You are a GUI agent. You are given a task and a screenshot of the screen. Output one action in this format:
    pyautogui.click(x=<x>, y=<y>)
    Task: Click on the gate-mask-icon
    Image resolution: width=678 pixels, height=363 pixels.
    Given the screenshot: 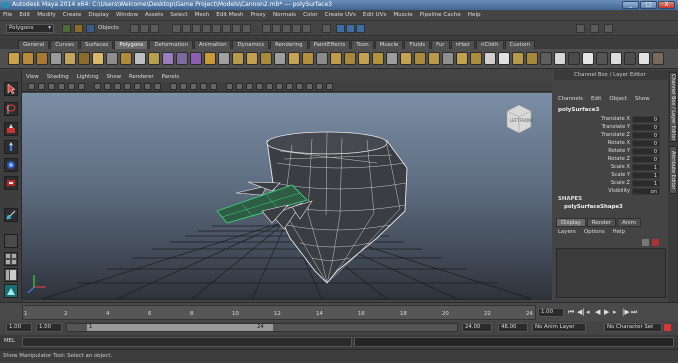 What is the action you would take?
    pyautogui.click(x=127, y=86)
    